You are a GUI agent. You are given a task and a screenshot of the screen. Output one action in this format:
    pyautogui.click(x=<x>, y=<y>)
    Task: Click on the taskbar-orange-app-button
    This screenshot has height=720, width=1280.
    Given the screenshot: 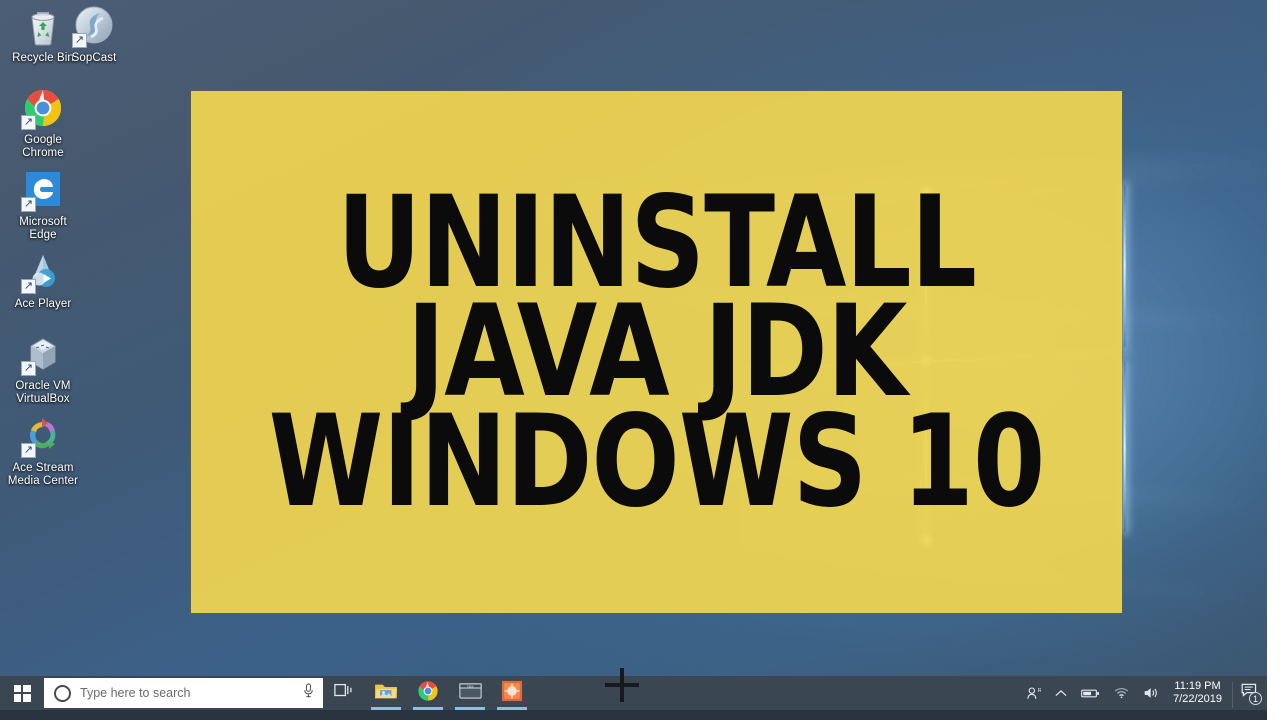 What is the action you would take?
    pyautogui.click(x=512, y=693)
    